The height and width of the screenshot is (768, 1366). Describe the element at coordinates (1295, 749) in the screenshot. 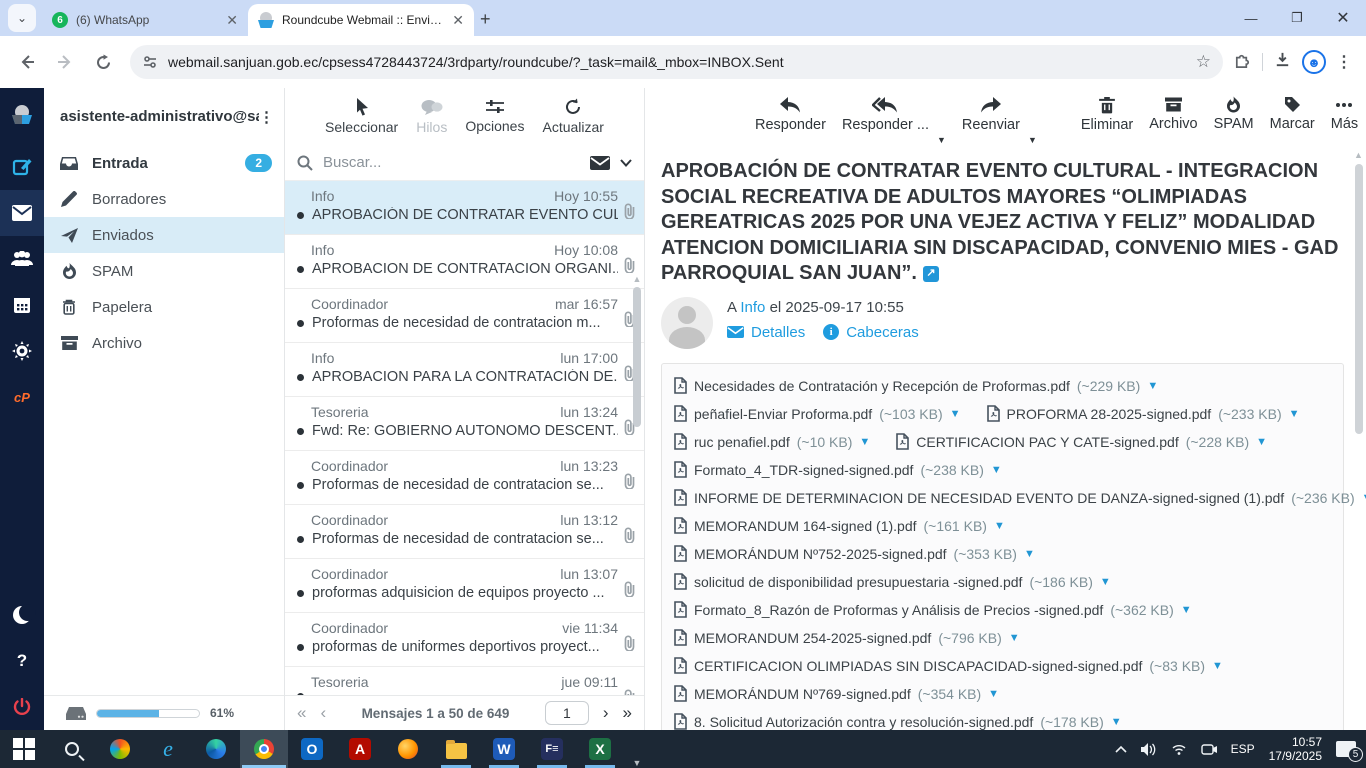

I see `taskbar-clock: 10:57 17/9/2025` at that location.